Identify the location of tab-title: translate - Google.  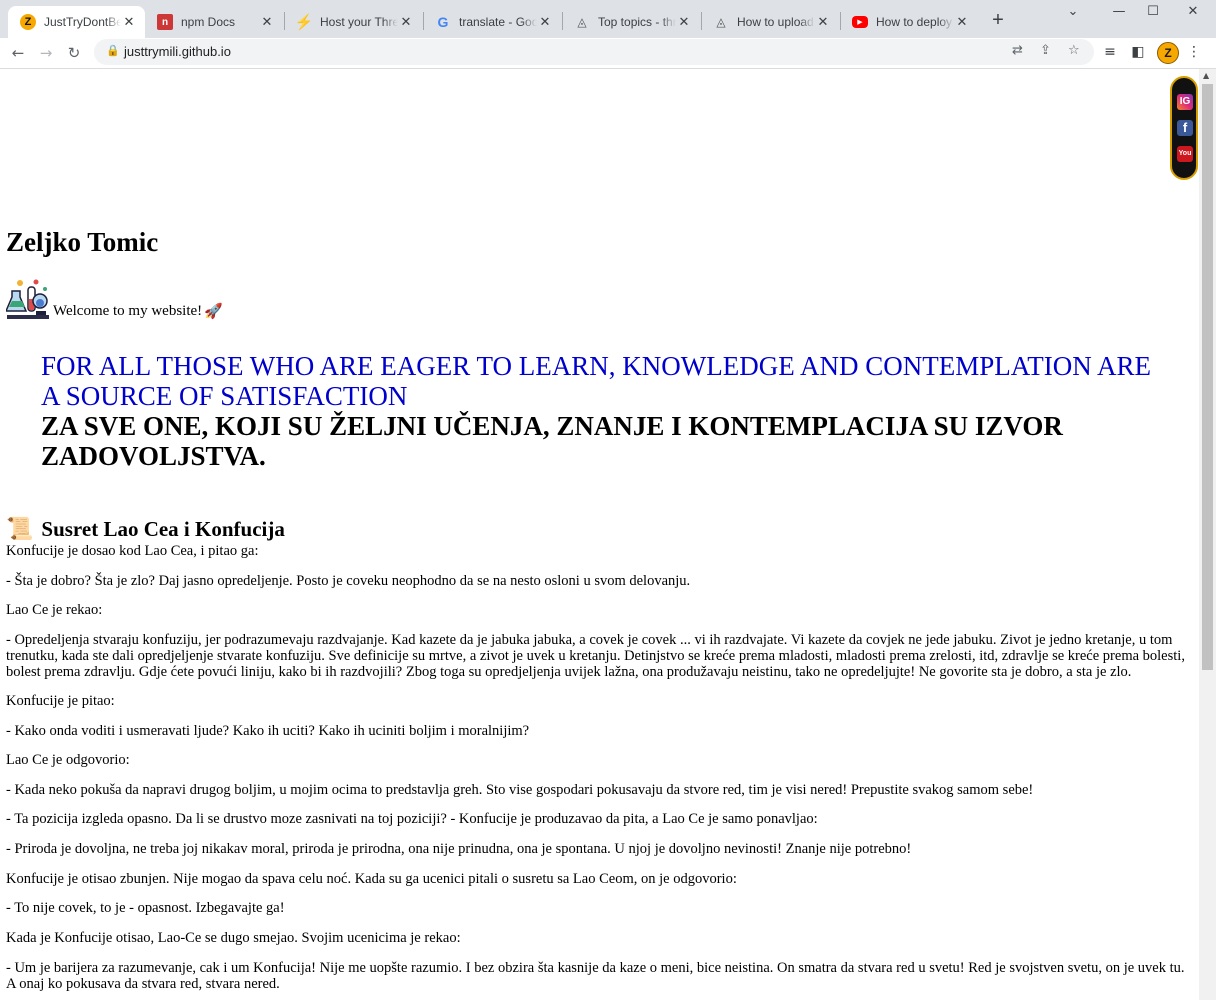
(498, 22).